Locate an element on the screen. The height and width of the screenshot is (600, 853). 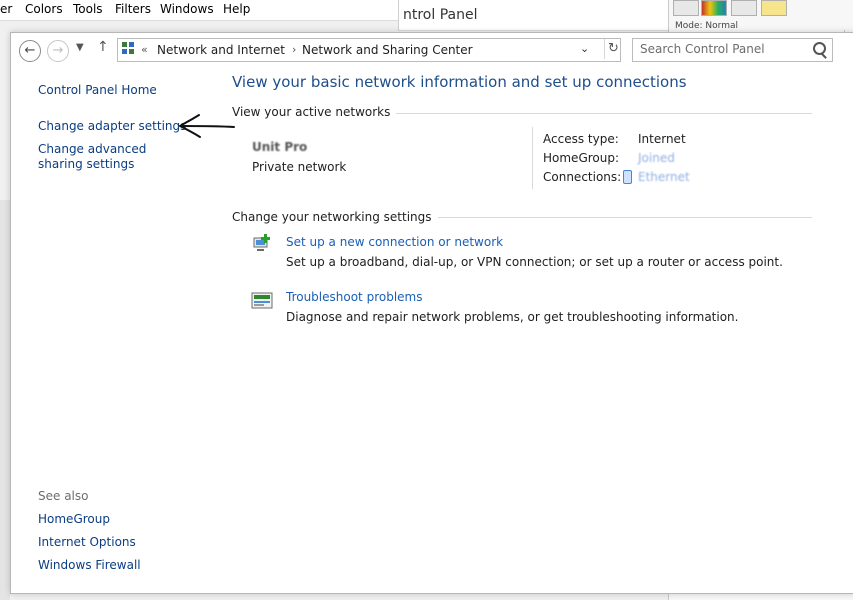
control-panel-icon is located at coordinates (129, 49).